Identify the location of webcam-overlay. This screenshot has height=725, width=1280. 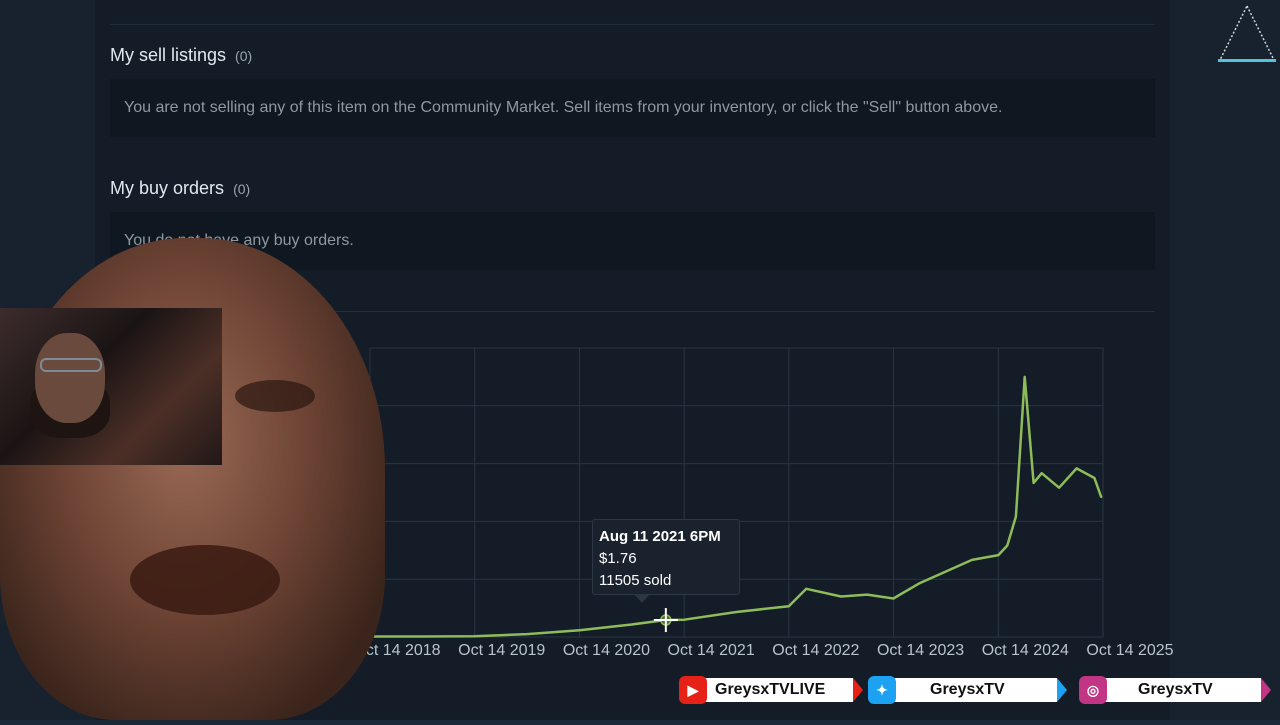
(111, 386).